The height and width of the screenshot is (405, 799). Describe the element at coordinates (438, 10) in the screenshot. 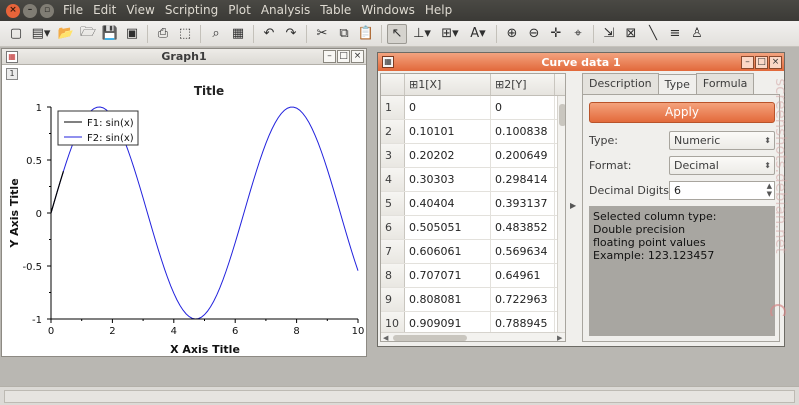

I see `menu-help: Help` at that location.